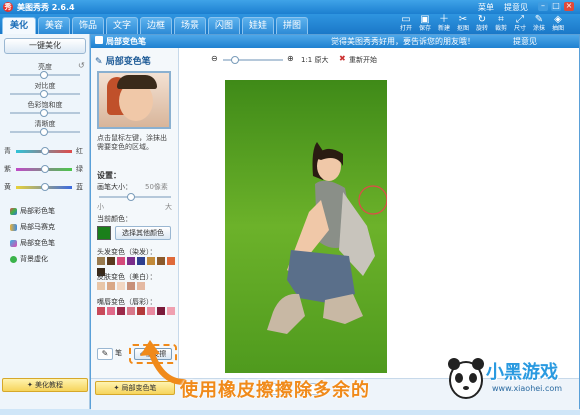  What do you see at coordinates (342, 58) in the screenshot?
I see `restart-icon: ✖` at bounding box center [342, 58].